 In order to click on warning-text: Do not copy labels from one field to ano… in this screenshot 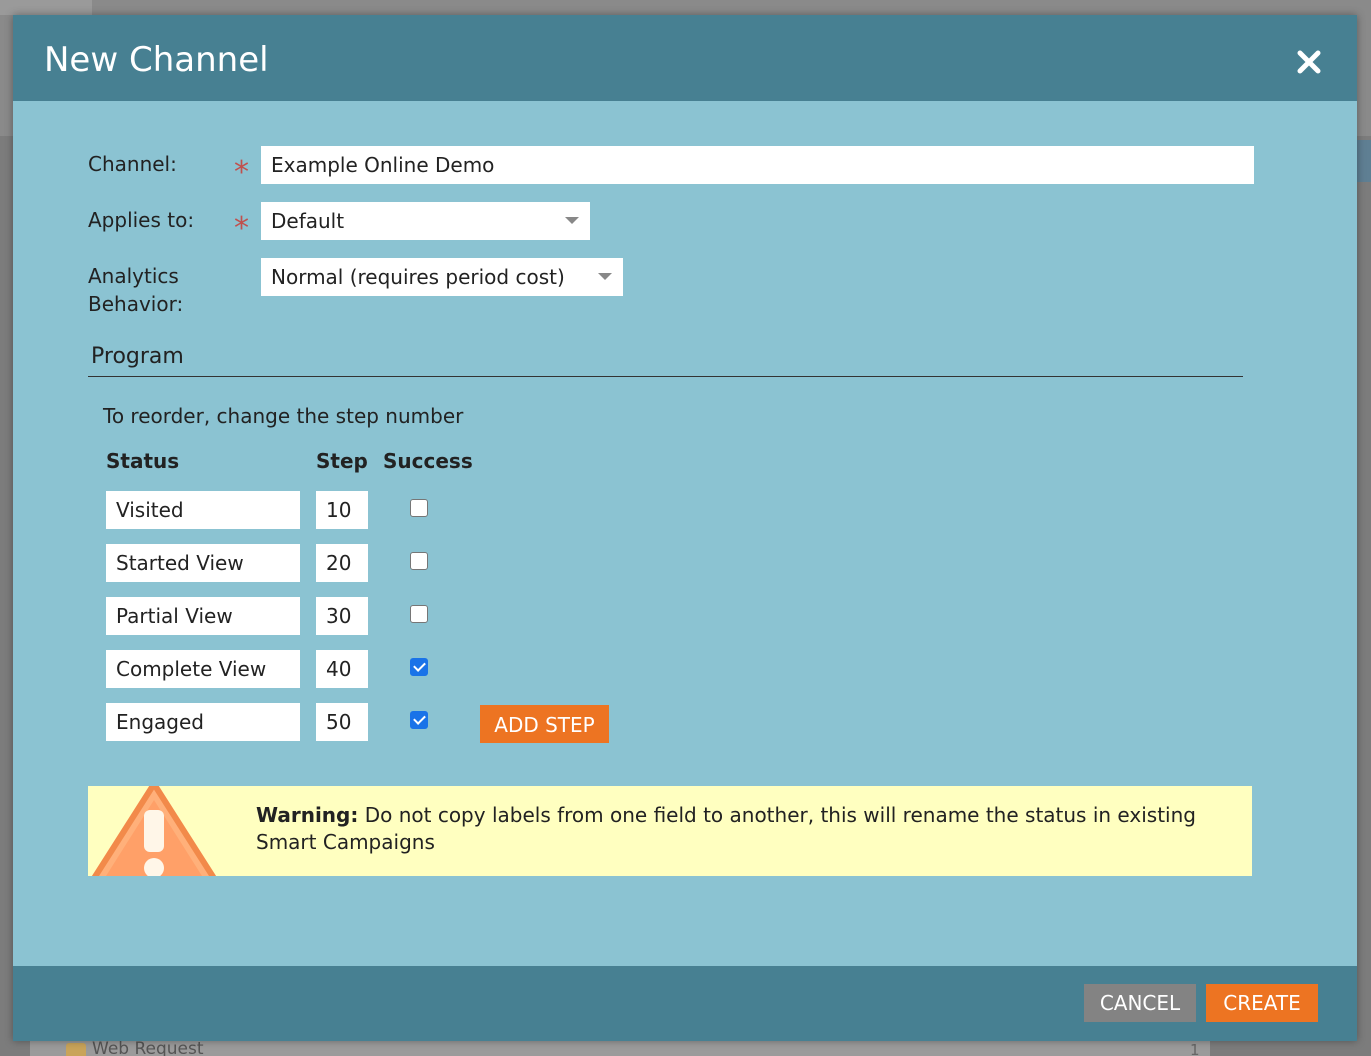, I will do `click(726, 828)`.